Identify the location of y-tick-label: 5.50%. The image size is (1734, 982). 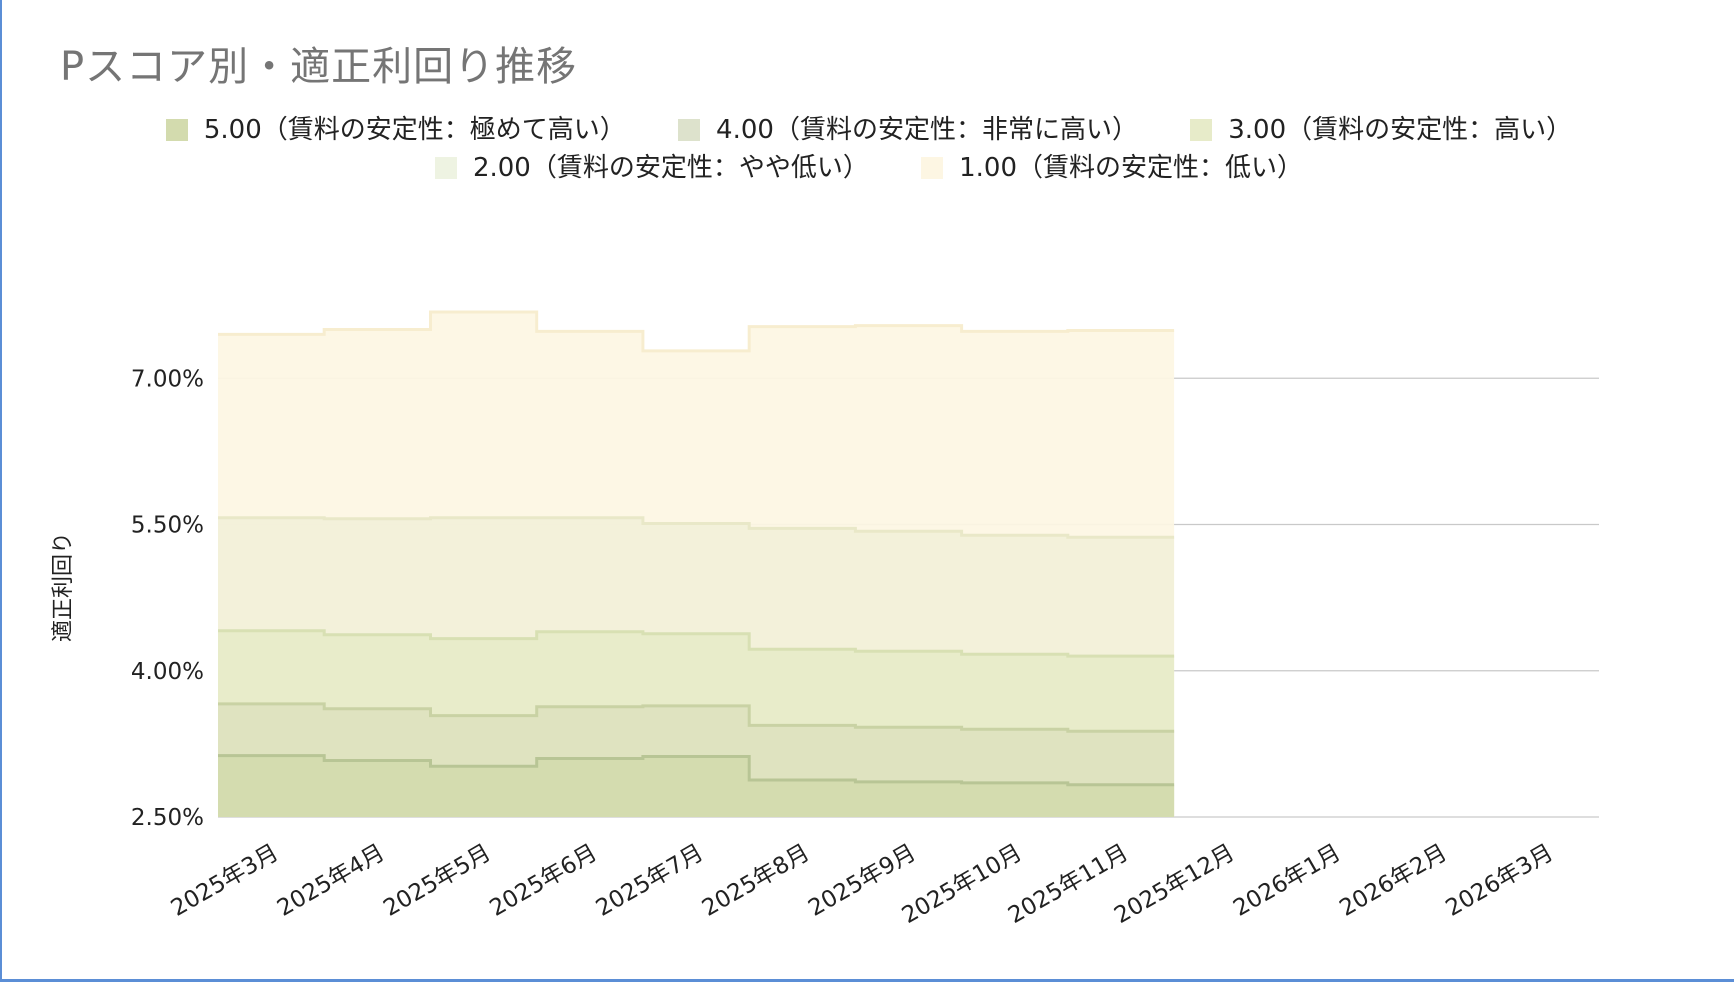
(167, 526).